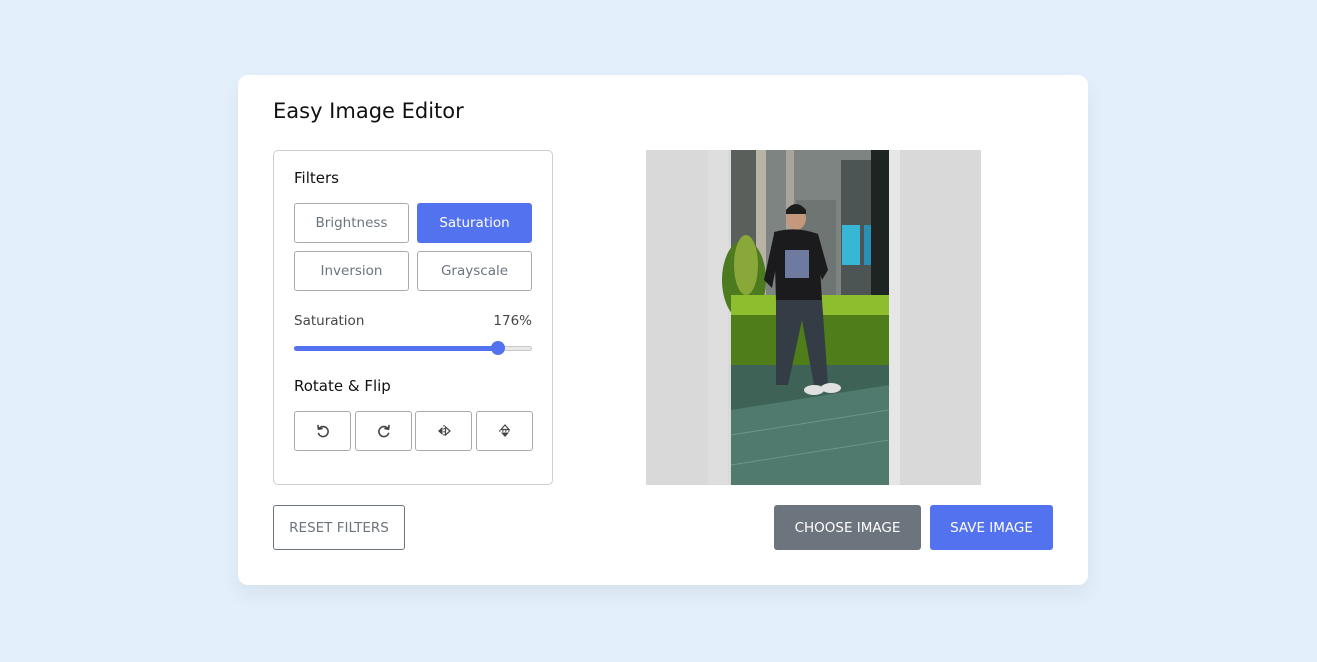 This screenshot has height=662, width=1317. I want to click on slider-name: Saturation, so click(329, 321).